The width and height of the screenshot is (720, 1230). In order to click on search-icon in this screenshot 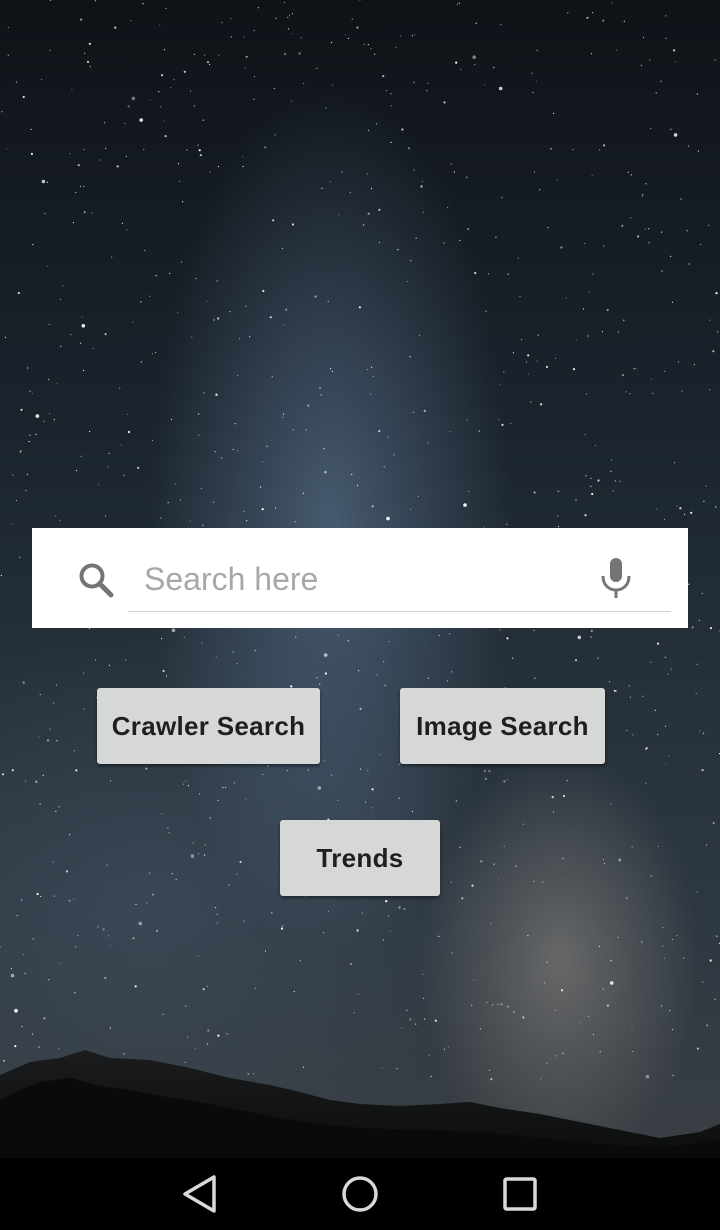, I will do `click(96, 580)`.